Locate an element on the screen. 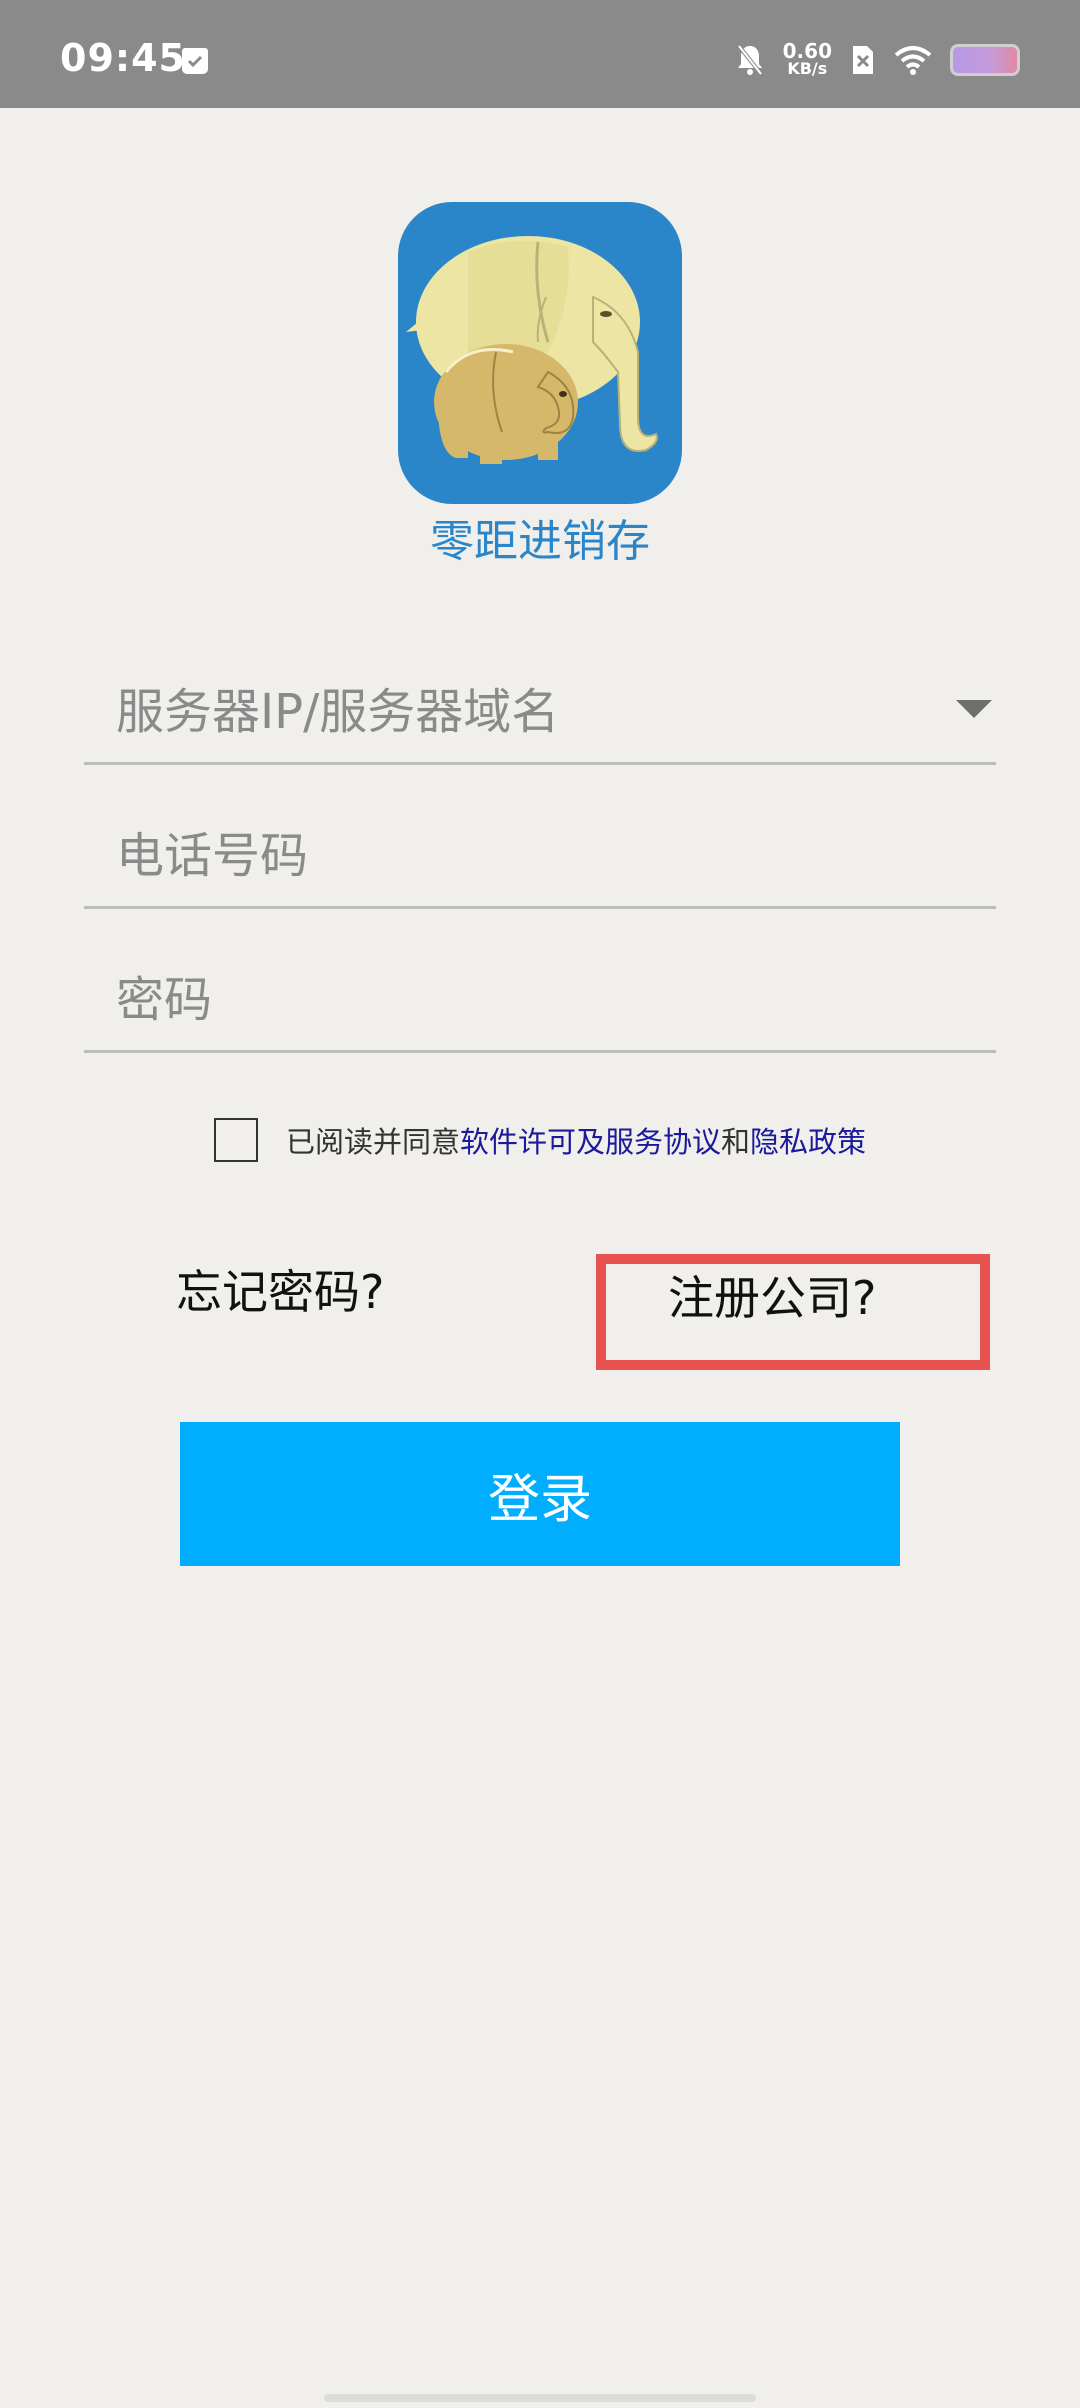 Image resolution: width=1080 pixels, height=2408 pixels. agreement-and: 和 is located at coordinates (736, 1142).